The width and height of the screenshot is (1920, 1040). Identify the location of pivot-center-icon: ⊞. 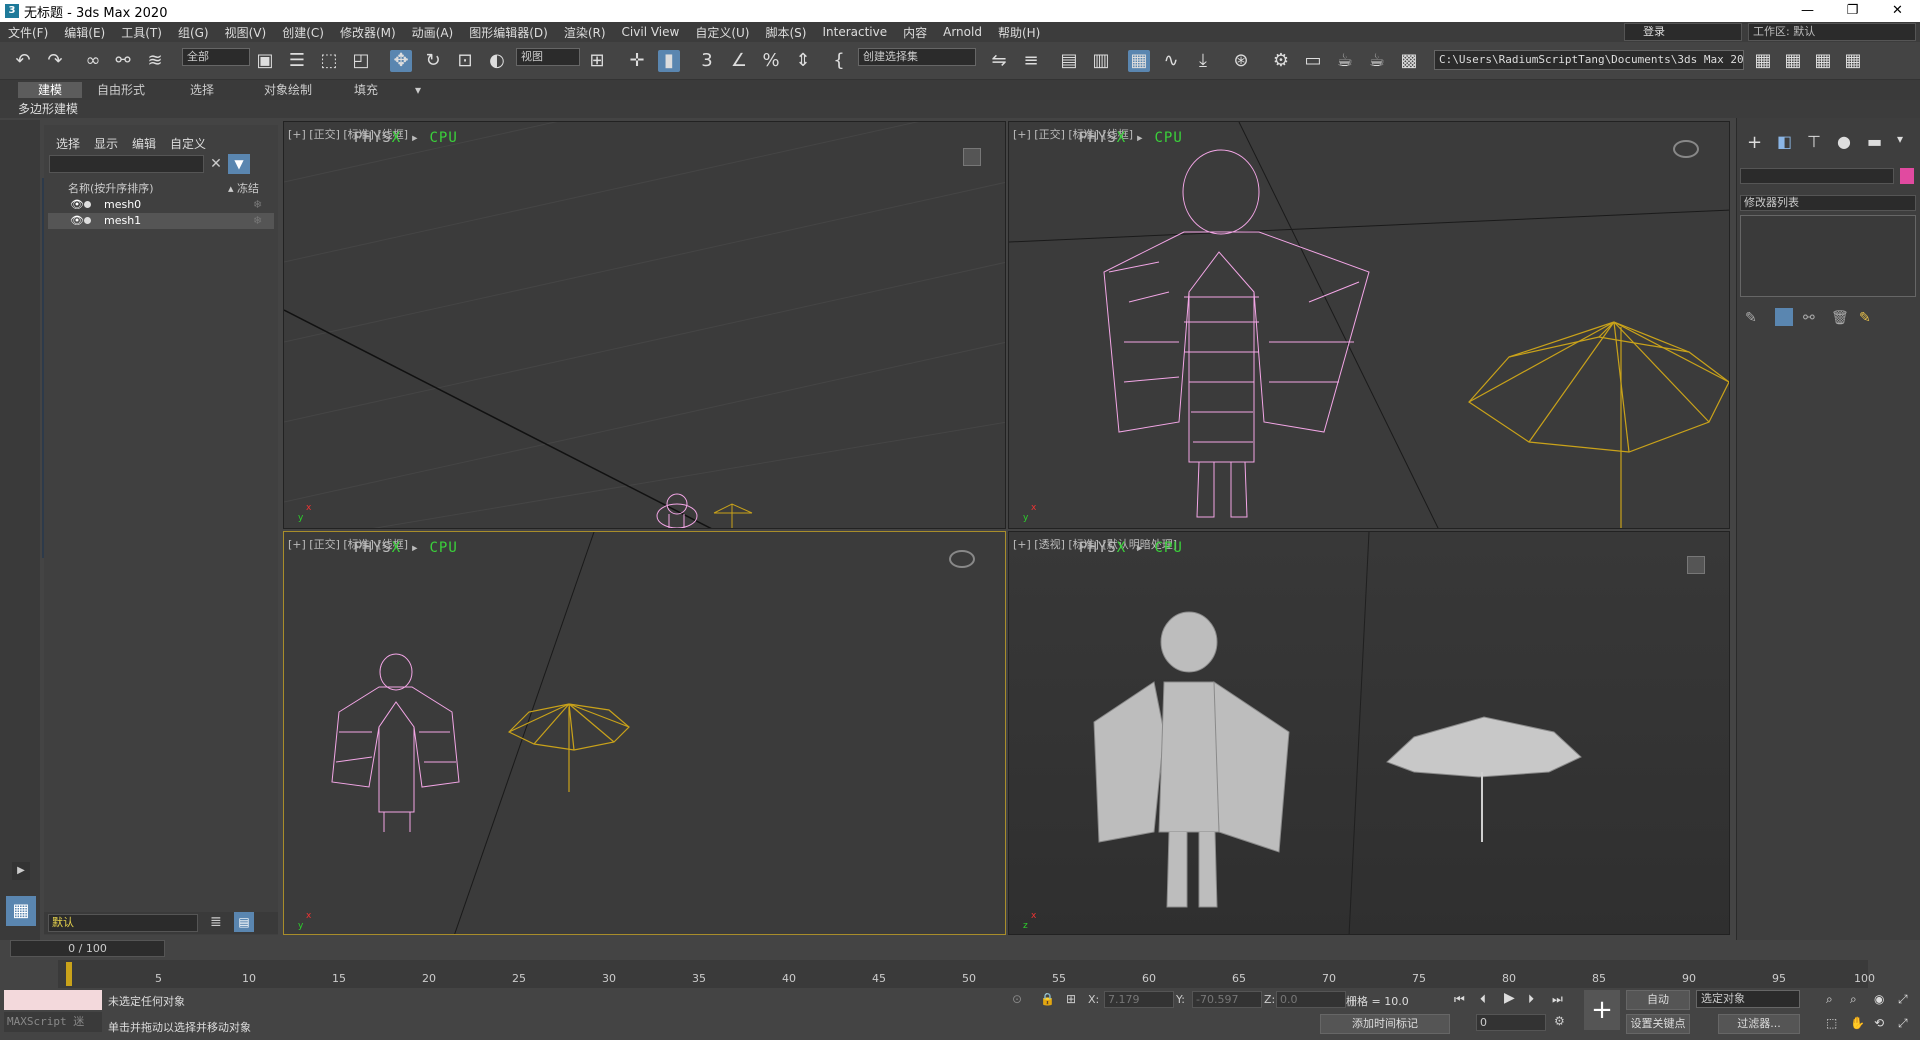
(597, 61).